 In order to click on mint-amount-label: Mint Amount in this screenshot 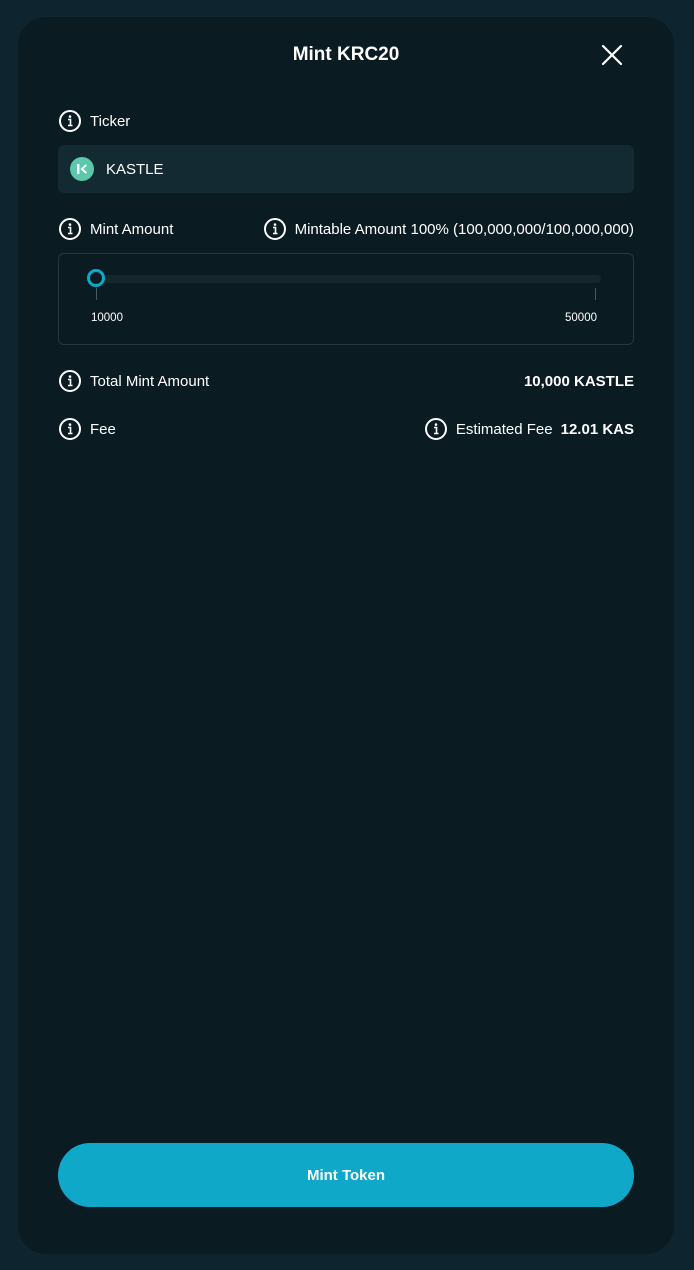, I will do `click(132, 229)`.